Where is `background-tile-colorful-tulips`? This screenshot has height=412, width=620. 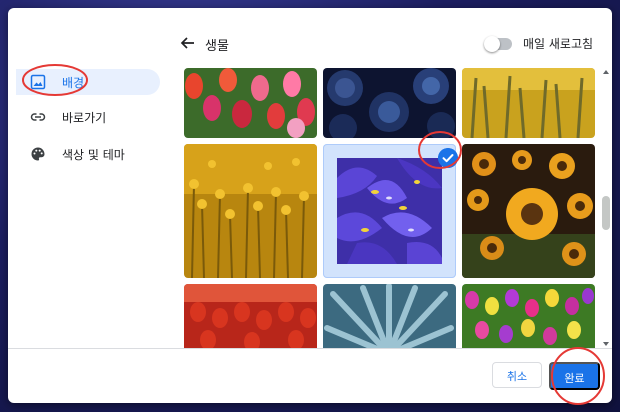
background-tile-colorful-tulips is located at coordinates (528, 316).